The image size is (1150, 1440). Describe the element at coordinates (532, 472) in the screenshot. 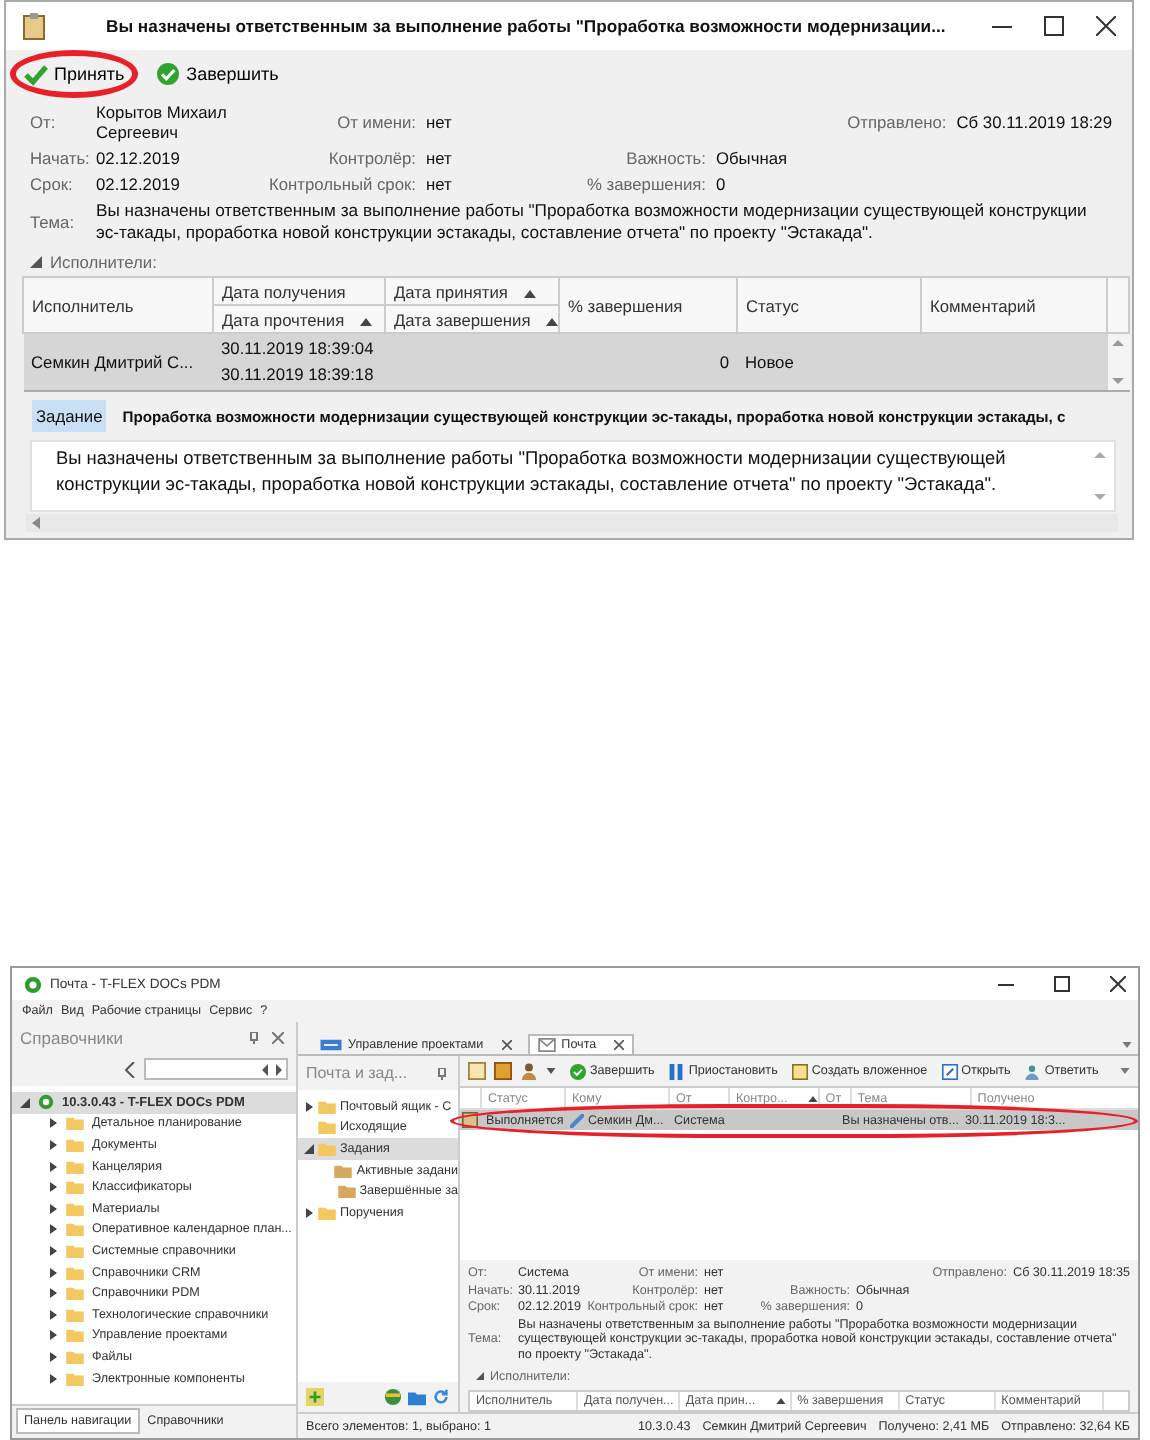

I see `message-text: Вы назначены ответственным за выполнение работы "Проработка возможности модернизации существующей конструкции эс-такады, проработка новой конструкции эстакады, составление отчета" по проекту "Эстакада".` at that location.